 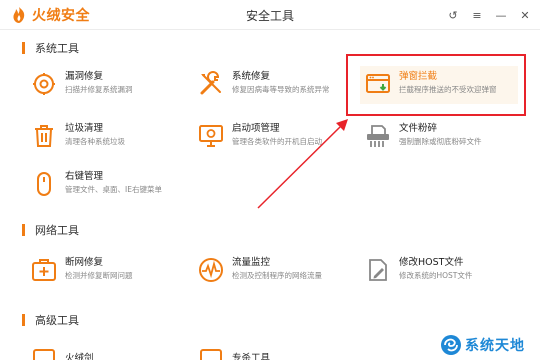 What do you see at coordinates (302, 164) in the screenshot?
I see `annotation-arrow` at bounding box center [302, 164].